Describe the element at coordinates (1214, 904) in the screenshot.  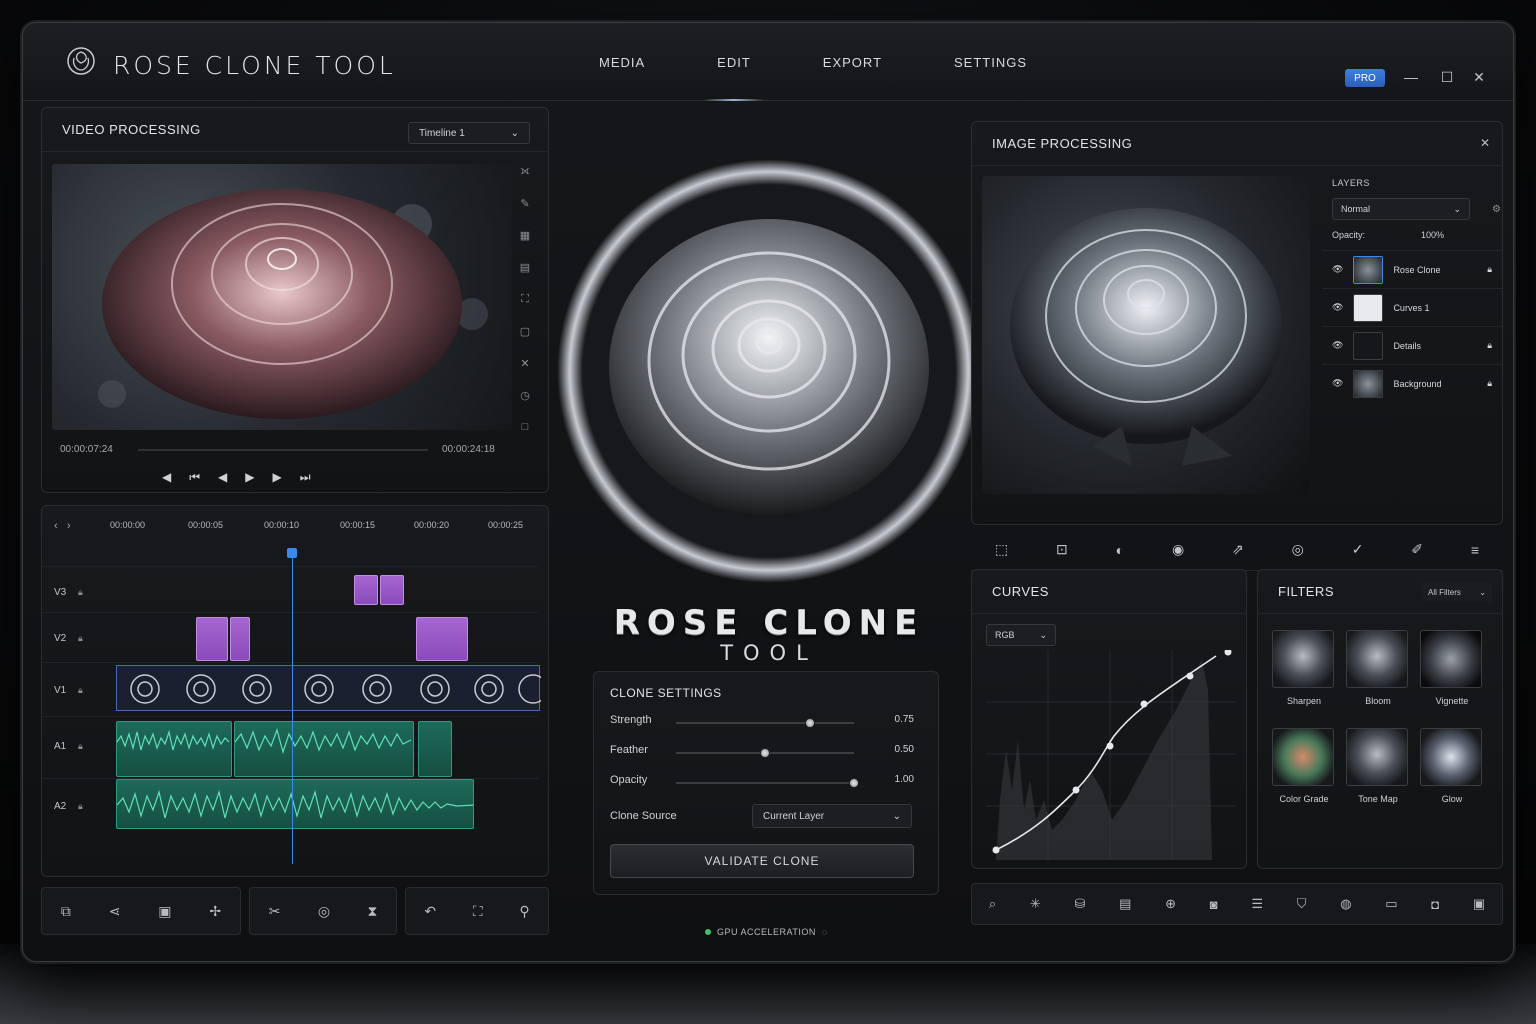
I see `mask-icon: ◙` at that location.